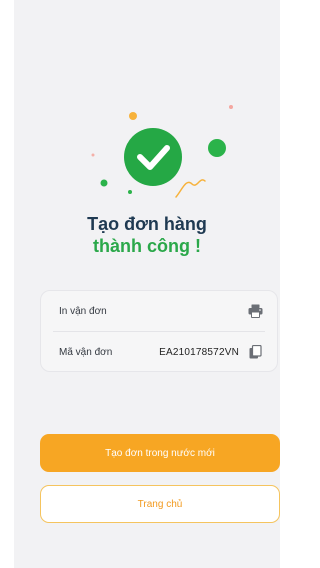  I want to click on home-button: Trang chủ, so click(160, 504).